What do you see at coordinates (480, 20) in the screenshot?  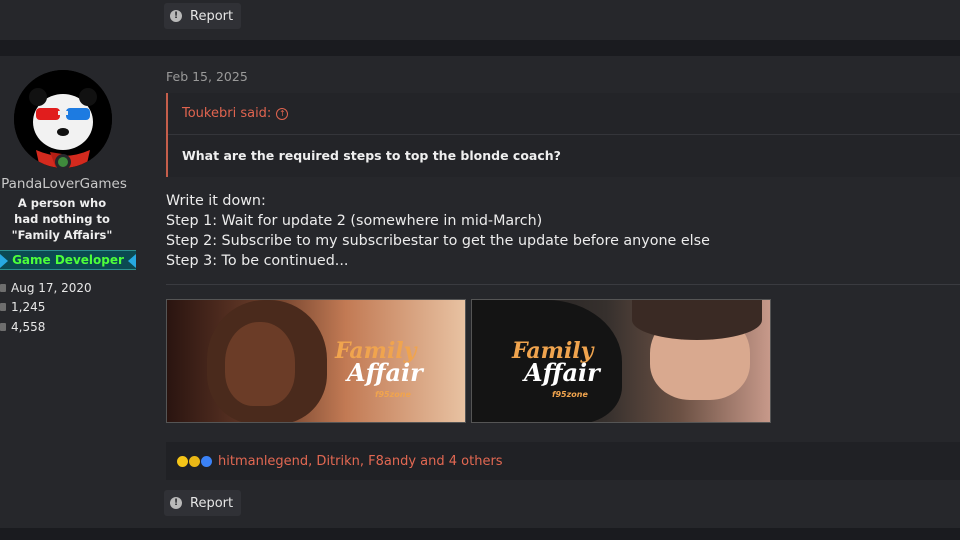 I see `previous-post-footer: ! Report` at bounding box center [480, 20].